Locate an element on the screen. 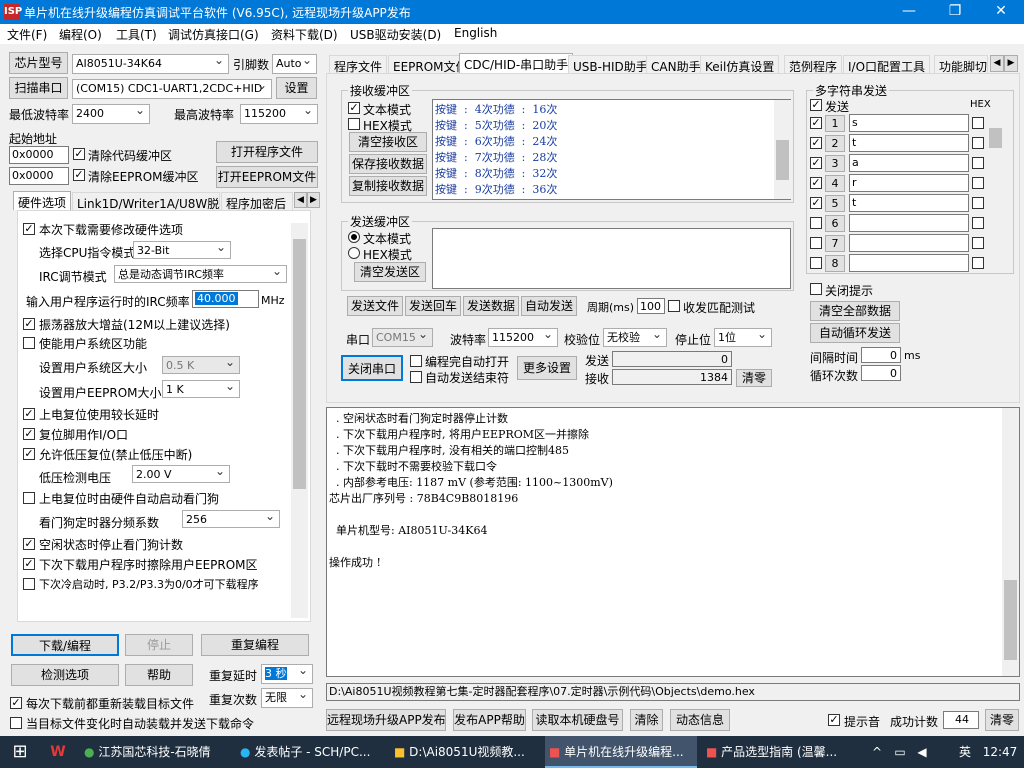 This screenshot has width=1024, height=768. network-icon: ▭ is located at coordinates (900, 752).